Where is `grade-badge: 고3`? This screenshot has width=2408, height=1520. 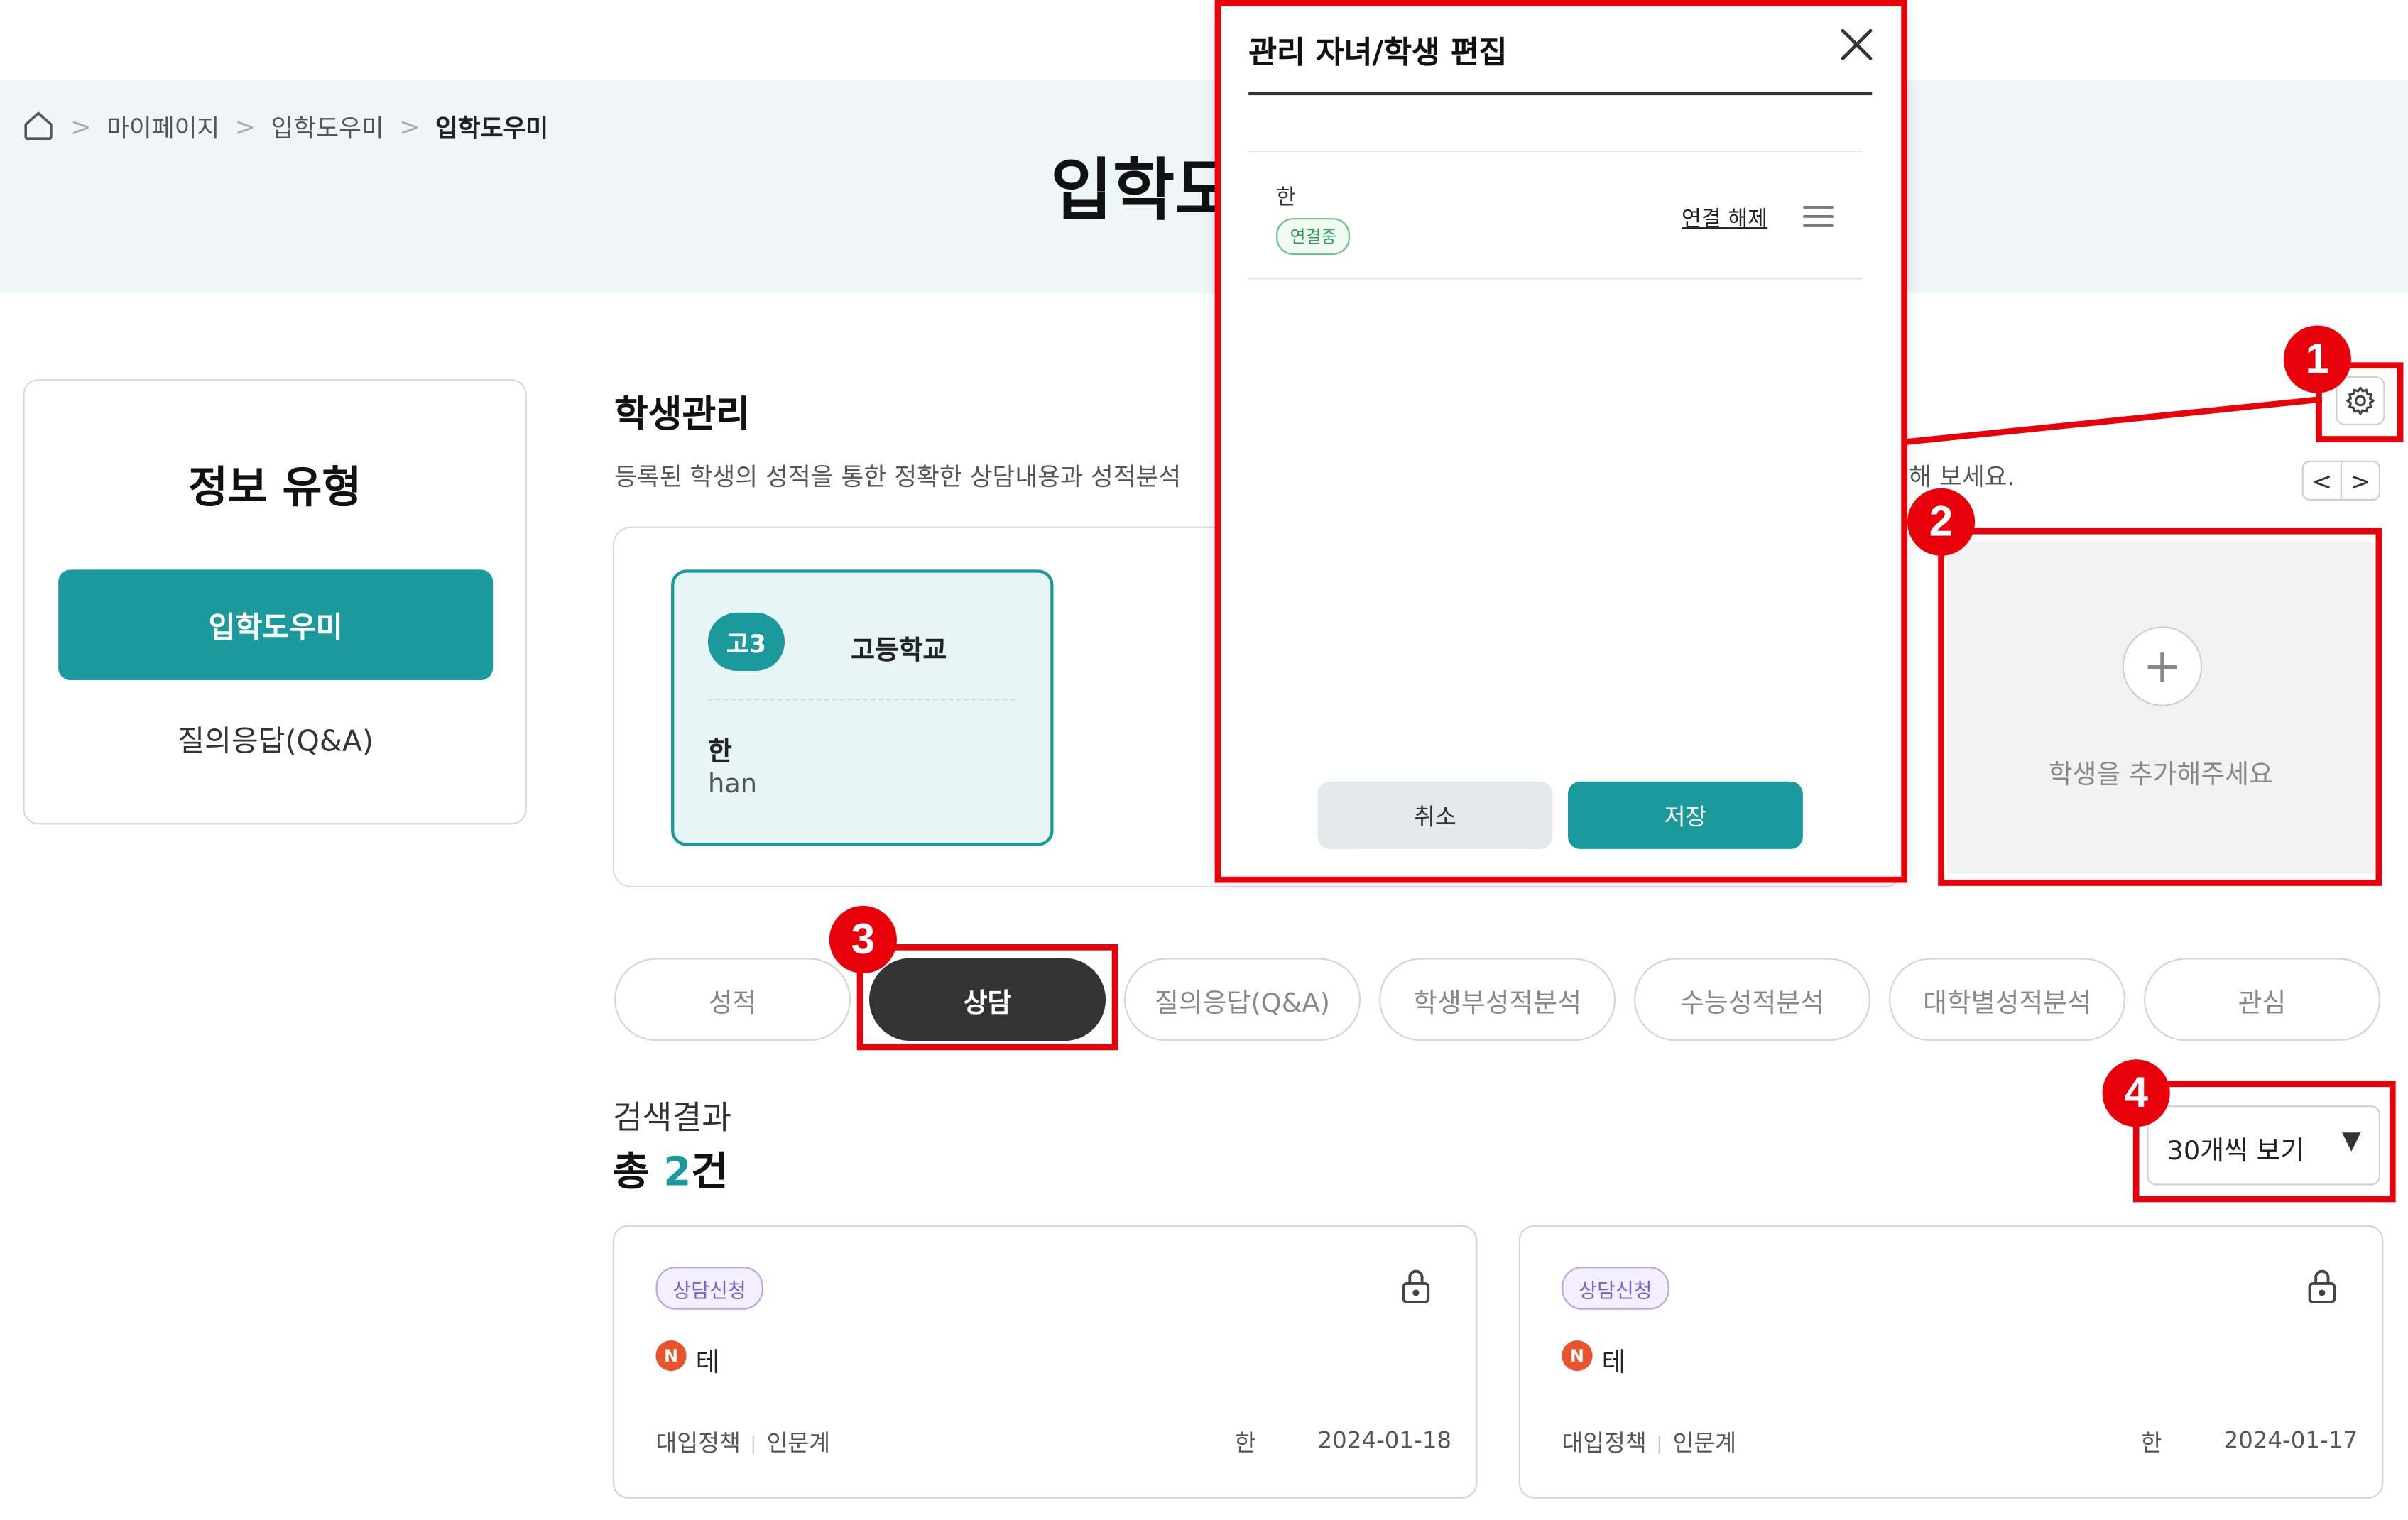 grade-badge: 고3 is located at coordinates (746, 642).